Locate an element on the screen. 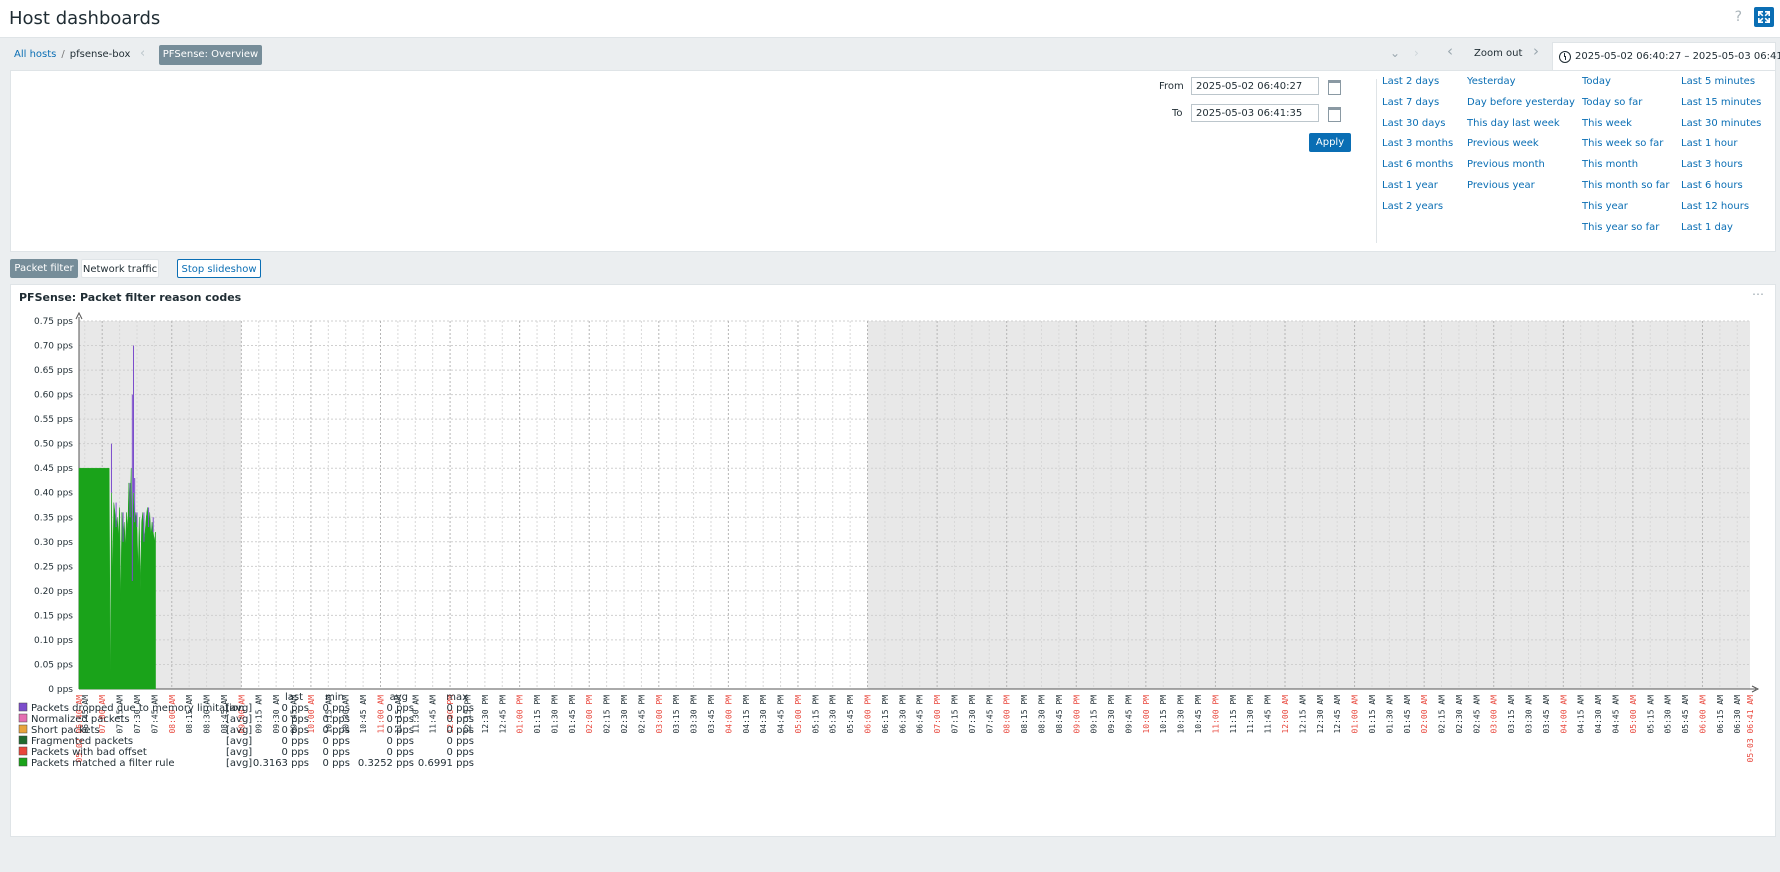  x-tick-label: 07:00 PM is located at coordinates (937, 714).